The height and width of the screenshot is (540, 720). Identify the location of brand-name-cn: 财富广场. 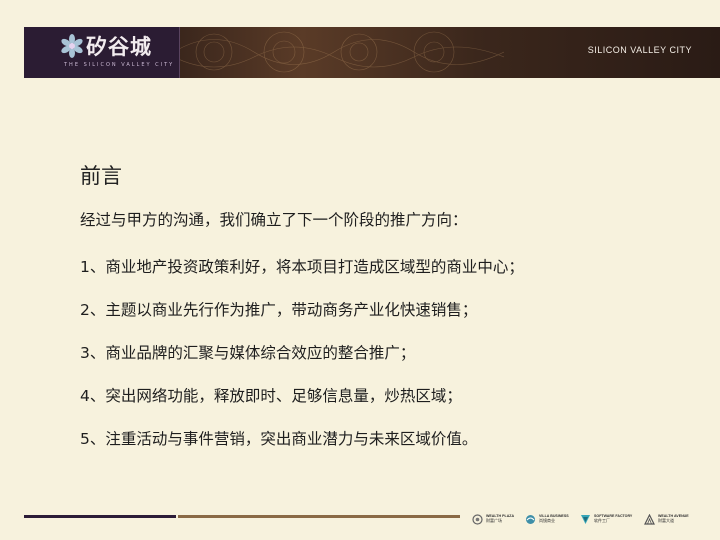
(494, 521).